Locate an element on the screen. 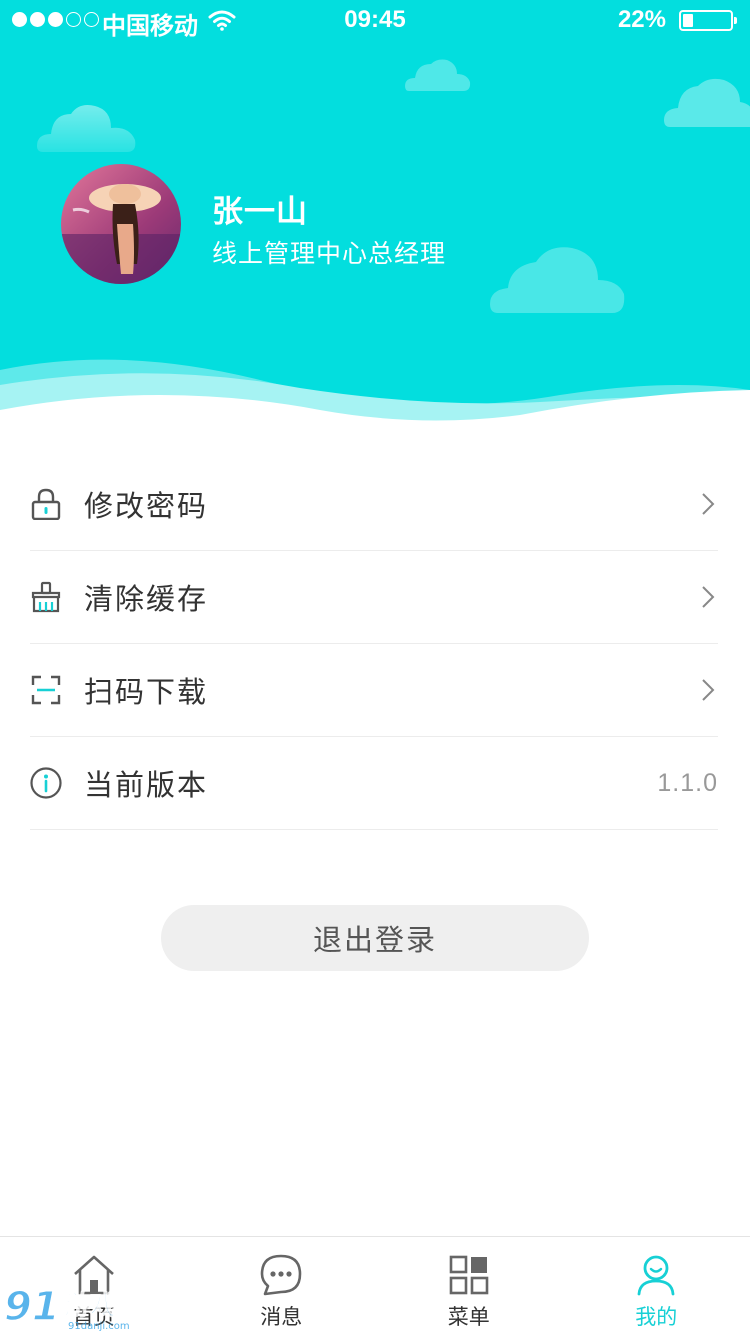 The image size is (750, 1334). menu-item-current-version: 当前版本 1.1.0 is located at coordinates (374, 783).